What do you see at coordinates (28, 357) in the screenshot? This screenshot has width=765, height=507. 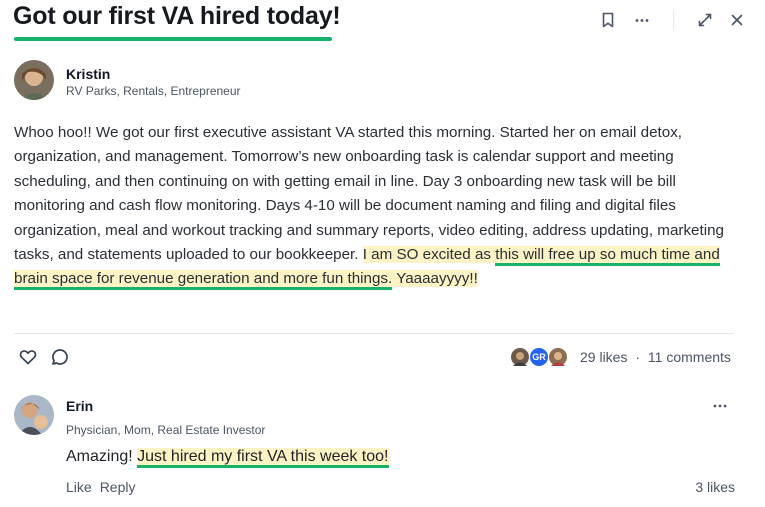 I see `heart-icon` at bounding box center [28, 357].